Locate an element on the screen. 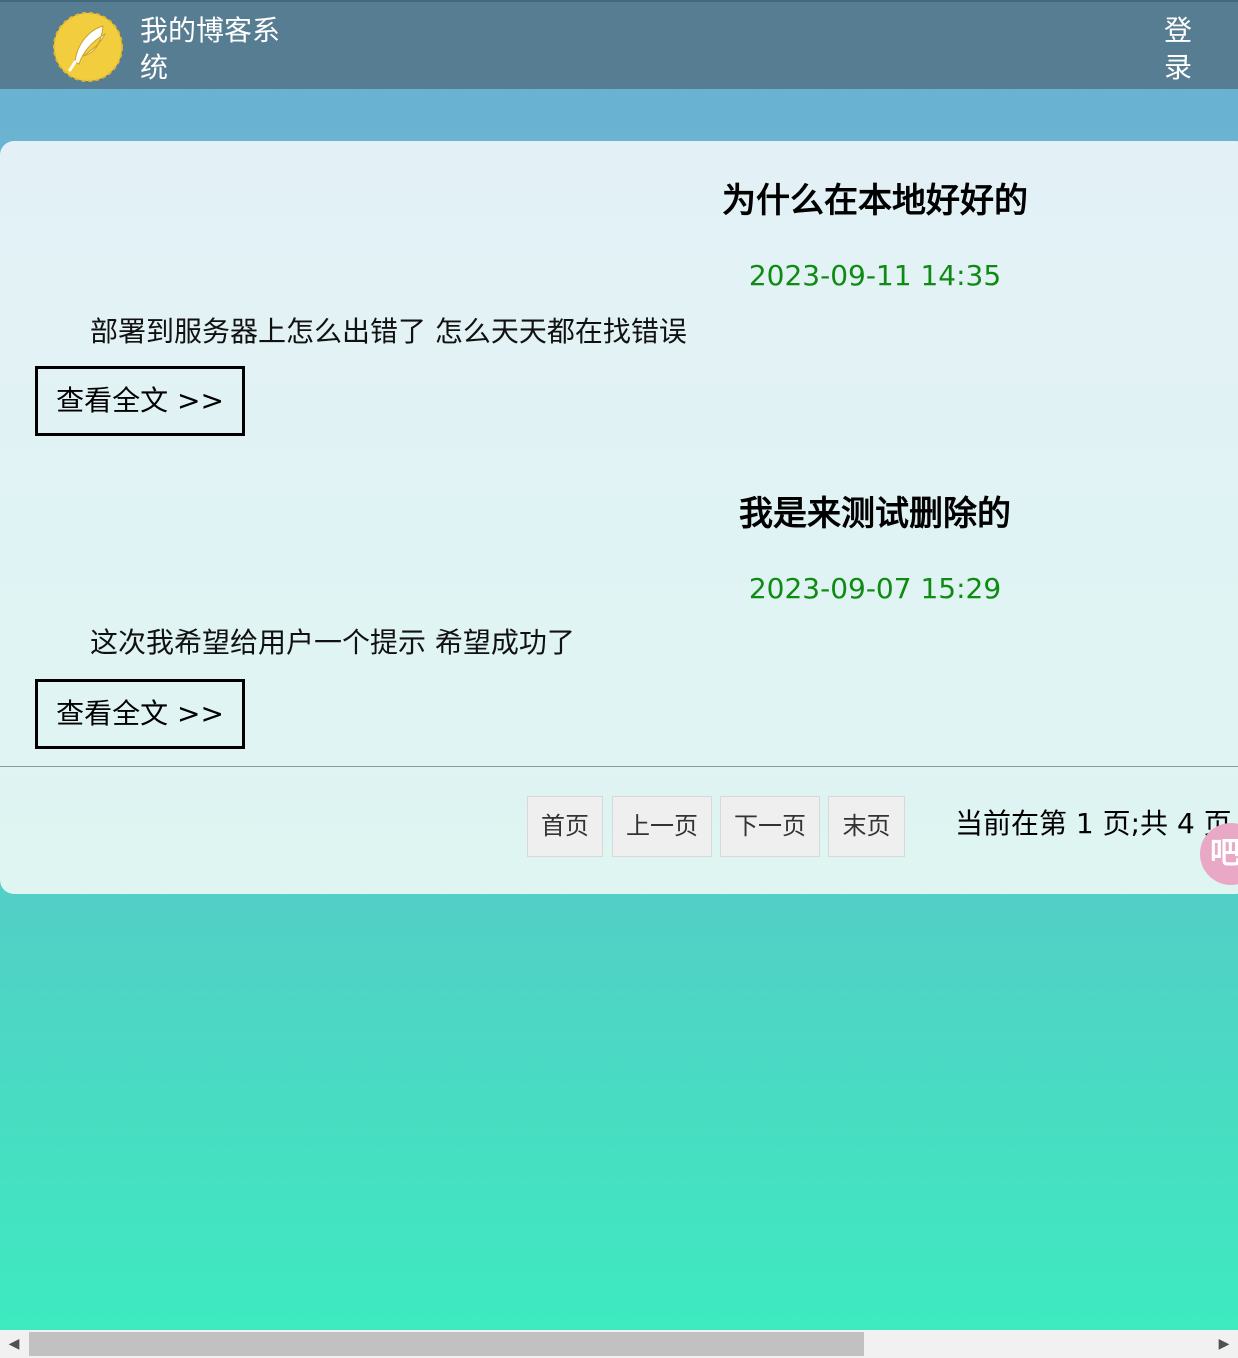 The width and height of the screenshot is (1238, 1358). first-page-button: 首页 is located at coordinates (565, 826).